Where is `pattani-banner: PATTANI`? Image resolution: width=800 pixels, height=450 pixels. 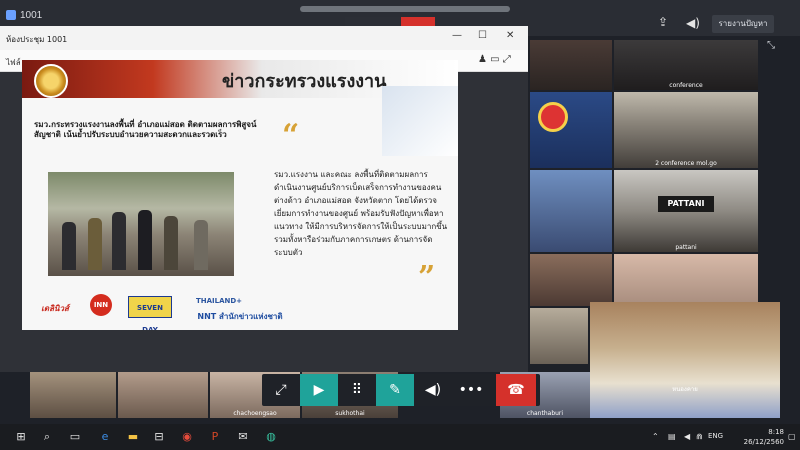
pattani-banner: PATTANI is located at coordinates (686, 204).